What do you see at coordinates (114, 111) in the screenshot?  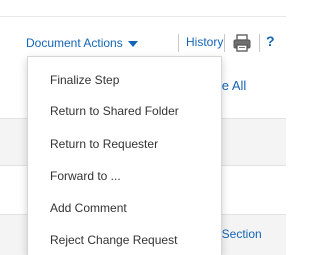 I see `menu-item-return-to-shared-folder: Return to Shared Folder` at bounding box center [114, 111].